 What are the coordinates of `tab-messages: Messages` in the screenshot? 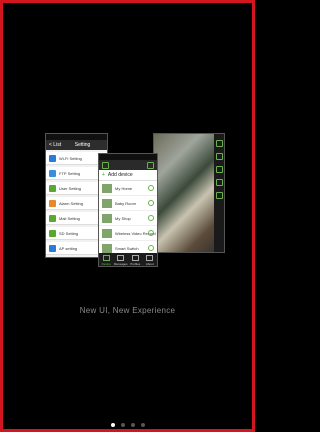 It's located at (121, 259).